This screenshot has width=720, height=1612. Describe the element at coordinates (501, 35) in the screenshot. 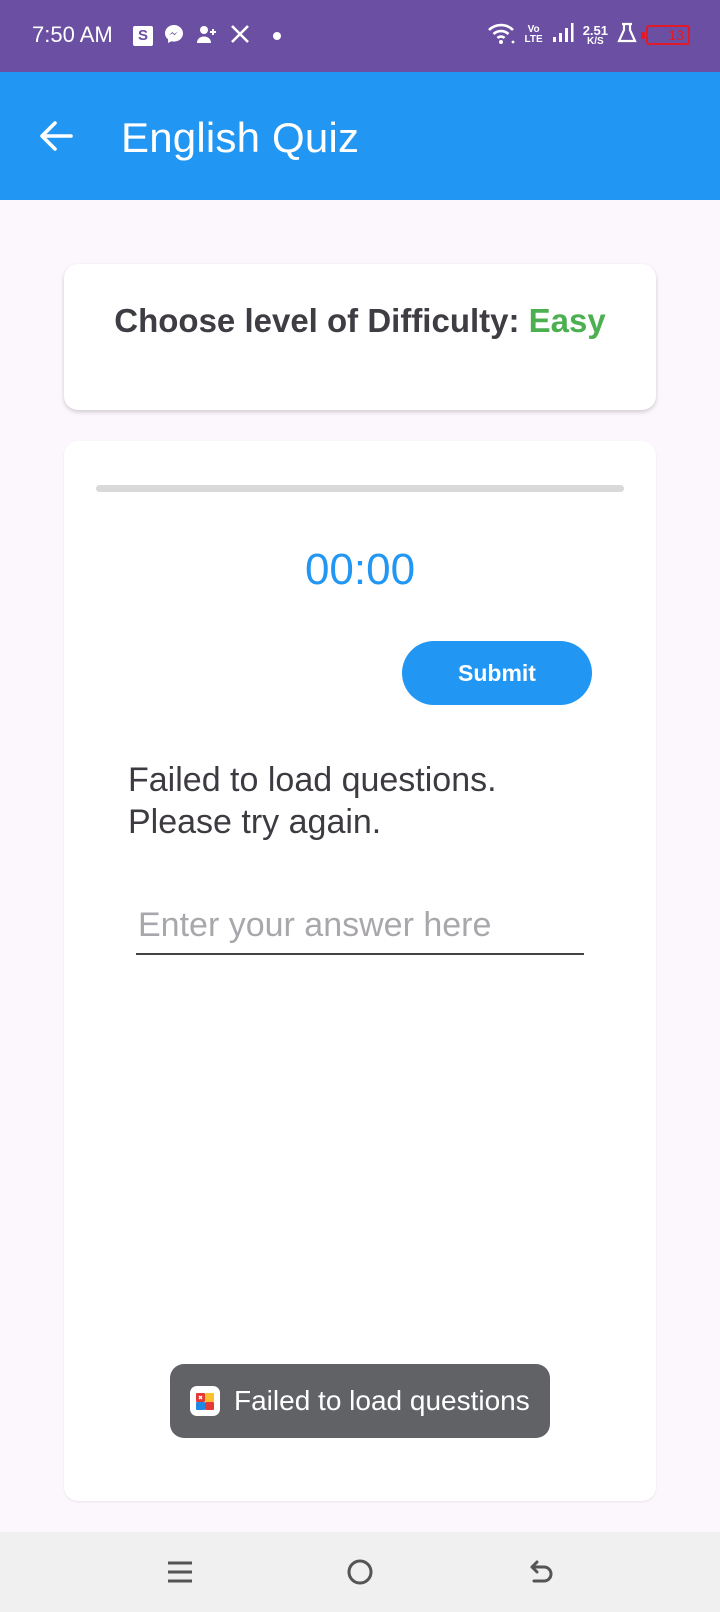

I see `wifi-icon` at that location.